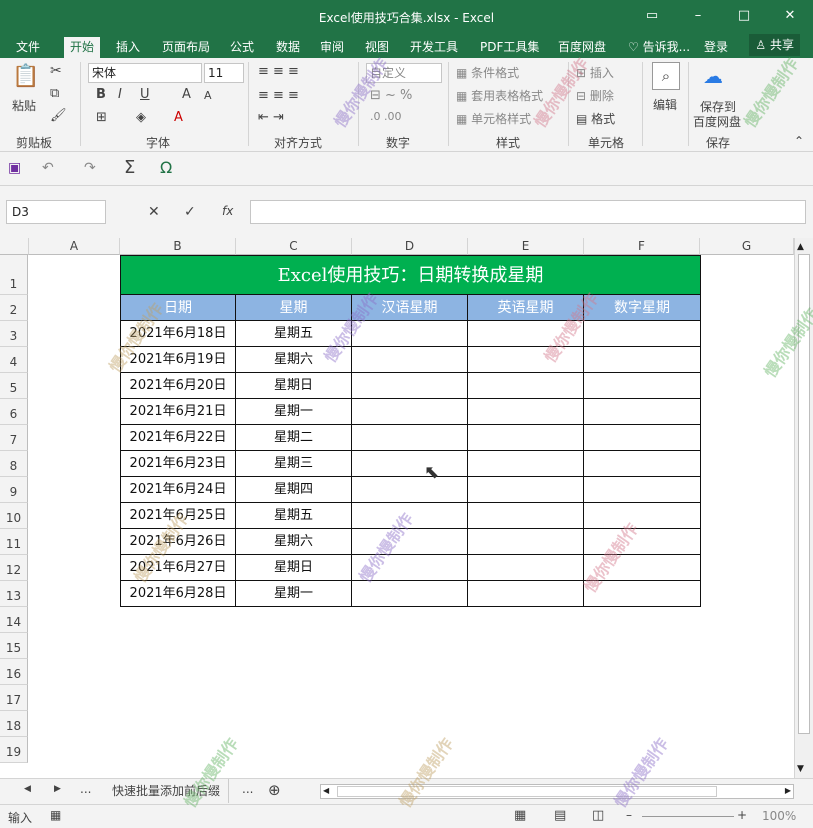 The image size is (813, 828). I want to click on table-cell: 2021年6月18日, so click(178, 334).